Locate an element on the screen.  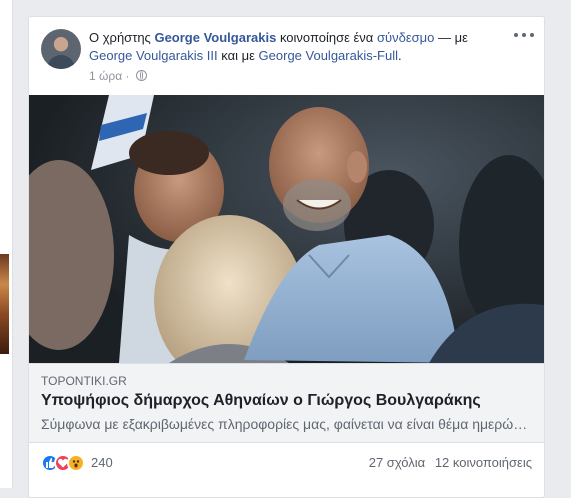
adjacent-column-edge is located at coordinates (6, 244).